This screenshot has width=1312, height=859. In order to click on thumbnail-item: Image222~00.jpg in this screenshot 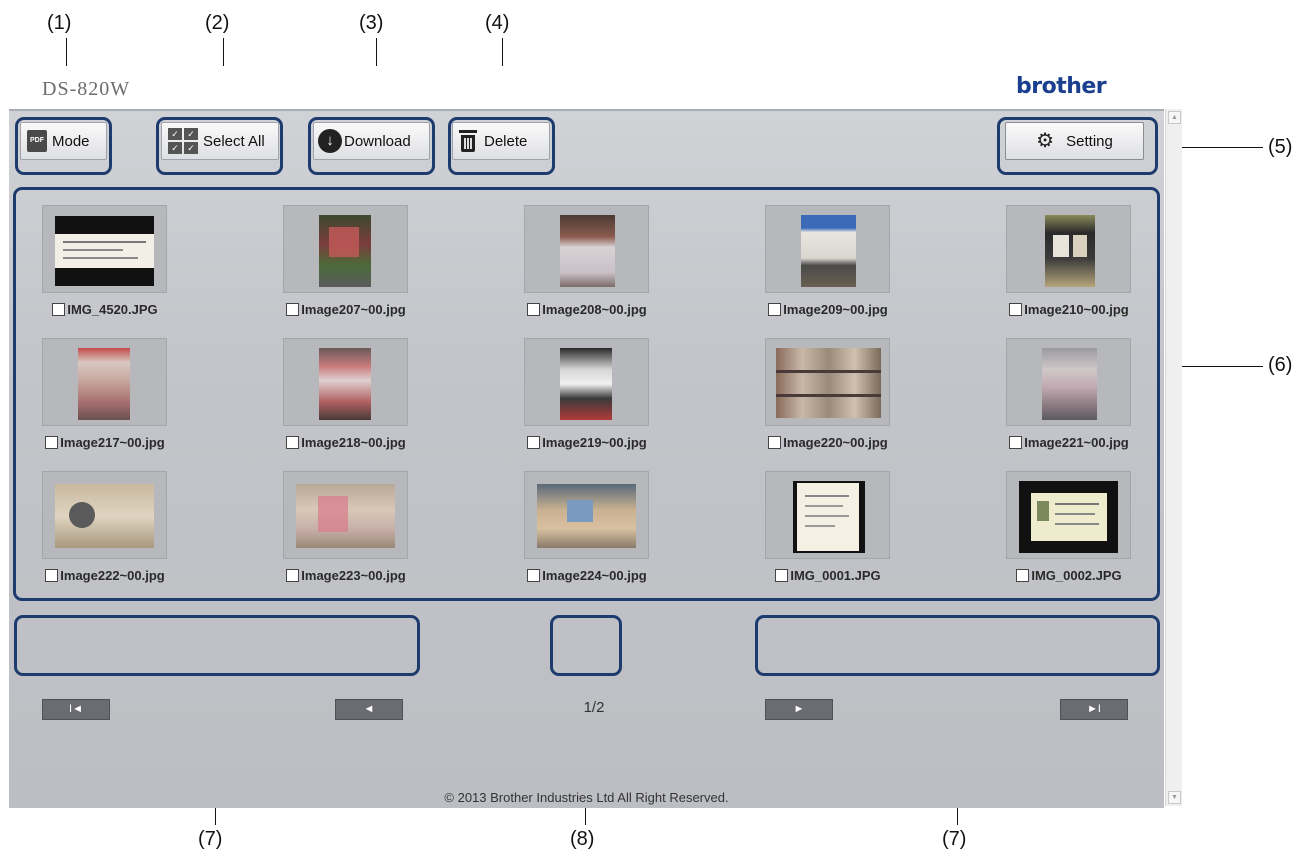, I will do `click(105, 535)`.